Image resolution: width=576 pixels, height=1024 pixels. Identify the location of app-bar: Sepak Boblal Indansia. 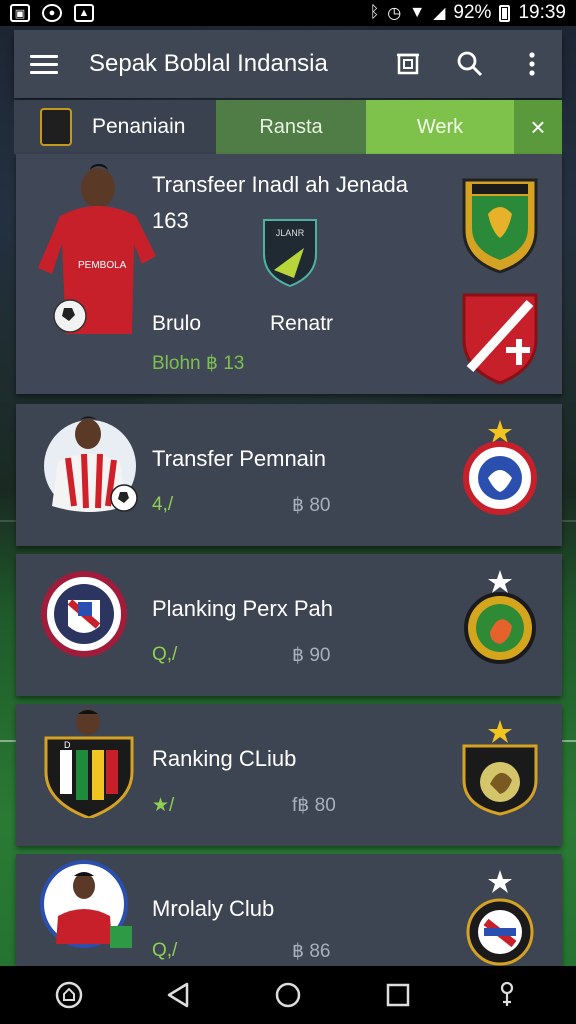
(288, 64).